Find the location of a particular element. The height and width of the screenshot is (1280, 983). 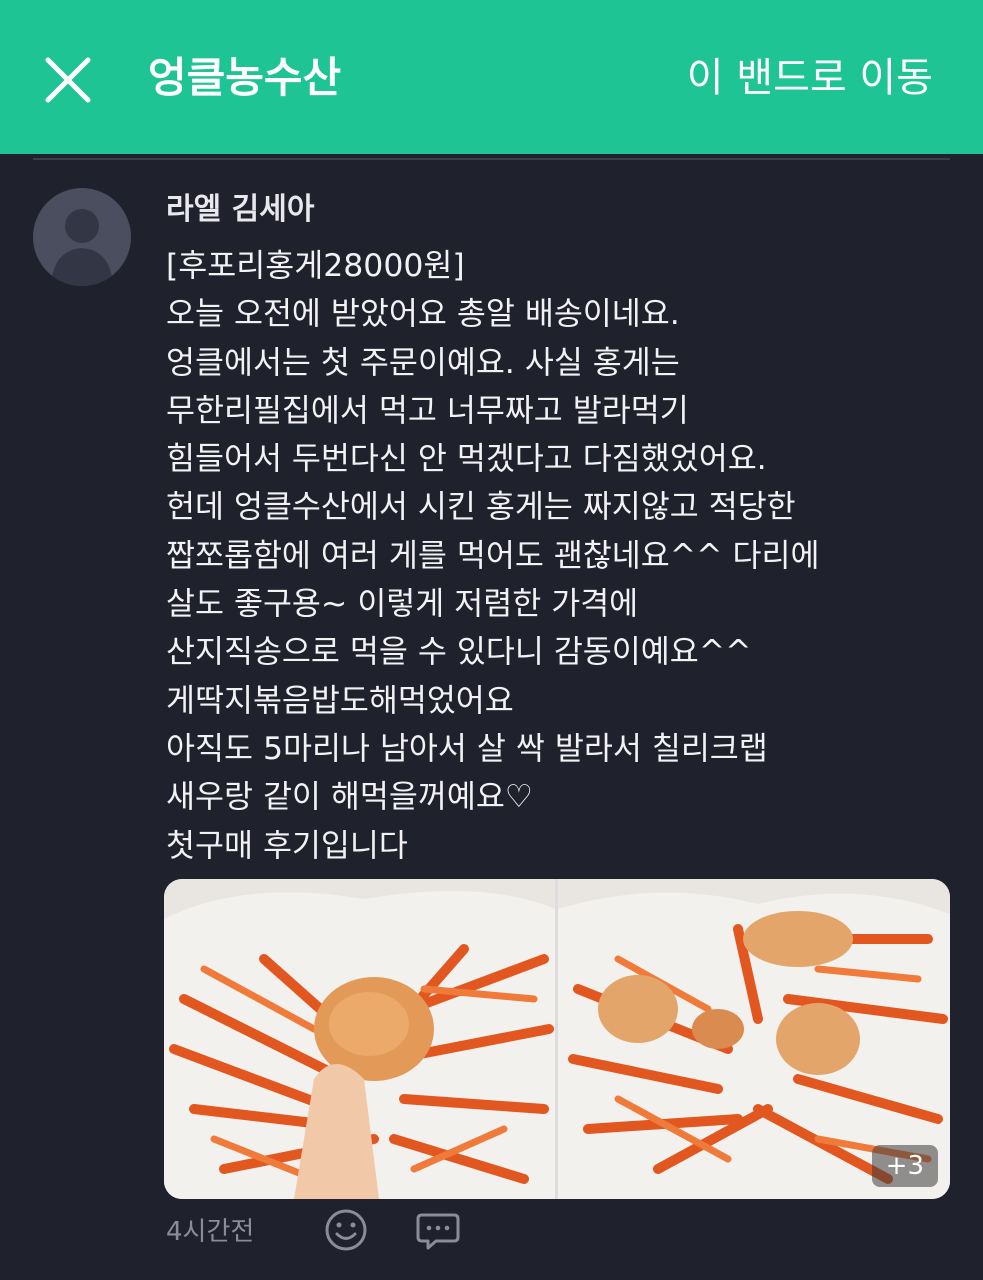

post-line: 엉클에서는 첫 주문이예요. 사실 홍게는 is located at coordinates (423, 362).